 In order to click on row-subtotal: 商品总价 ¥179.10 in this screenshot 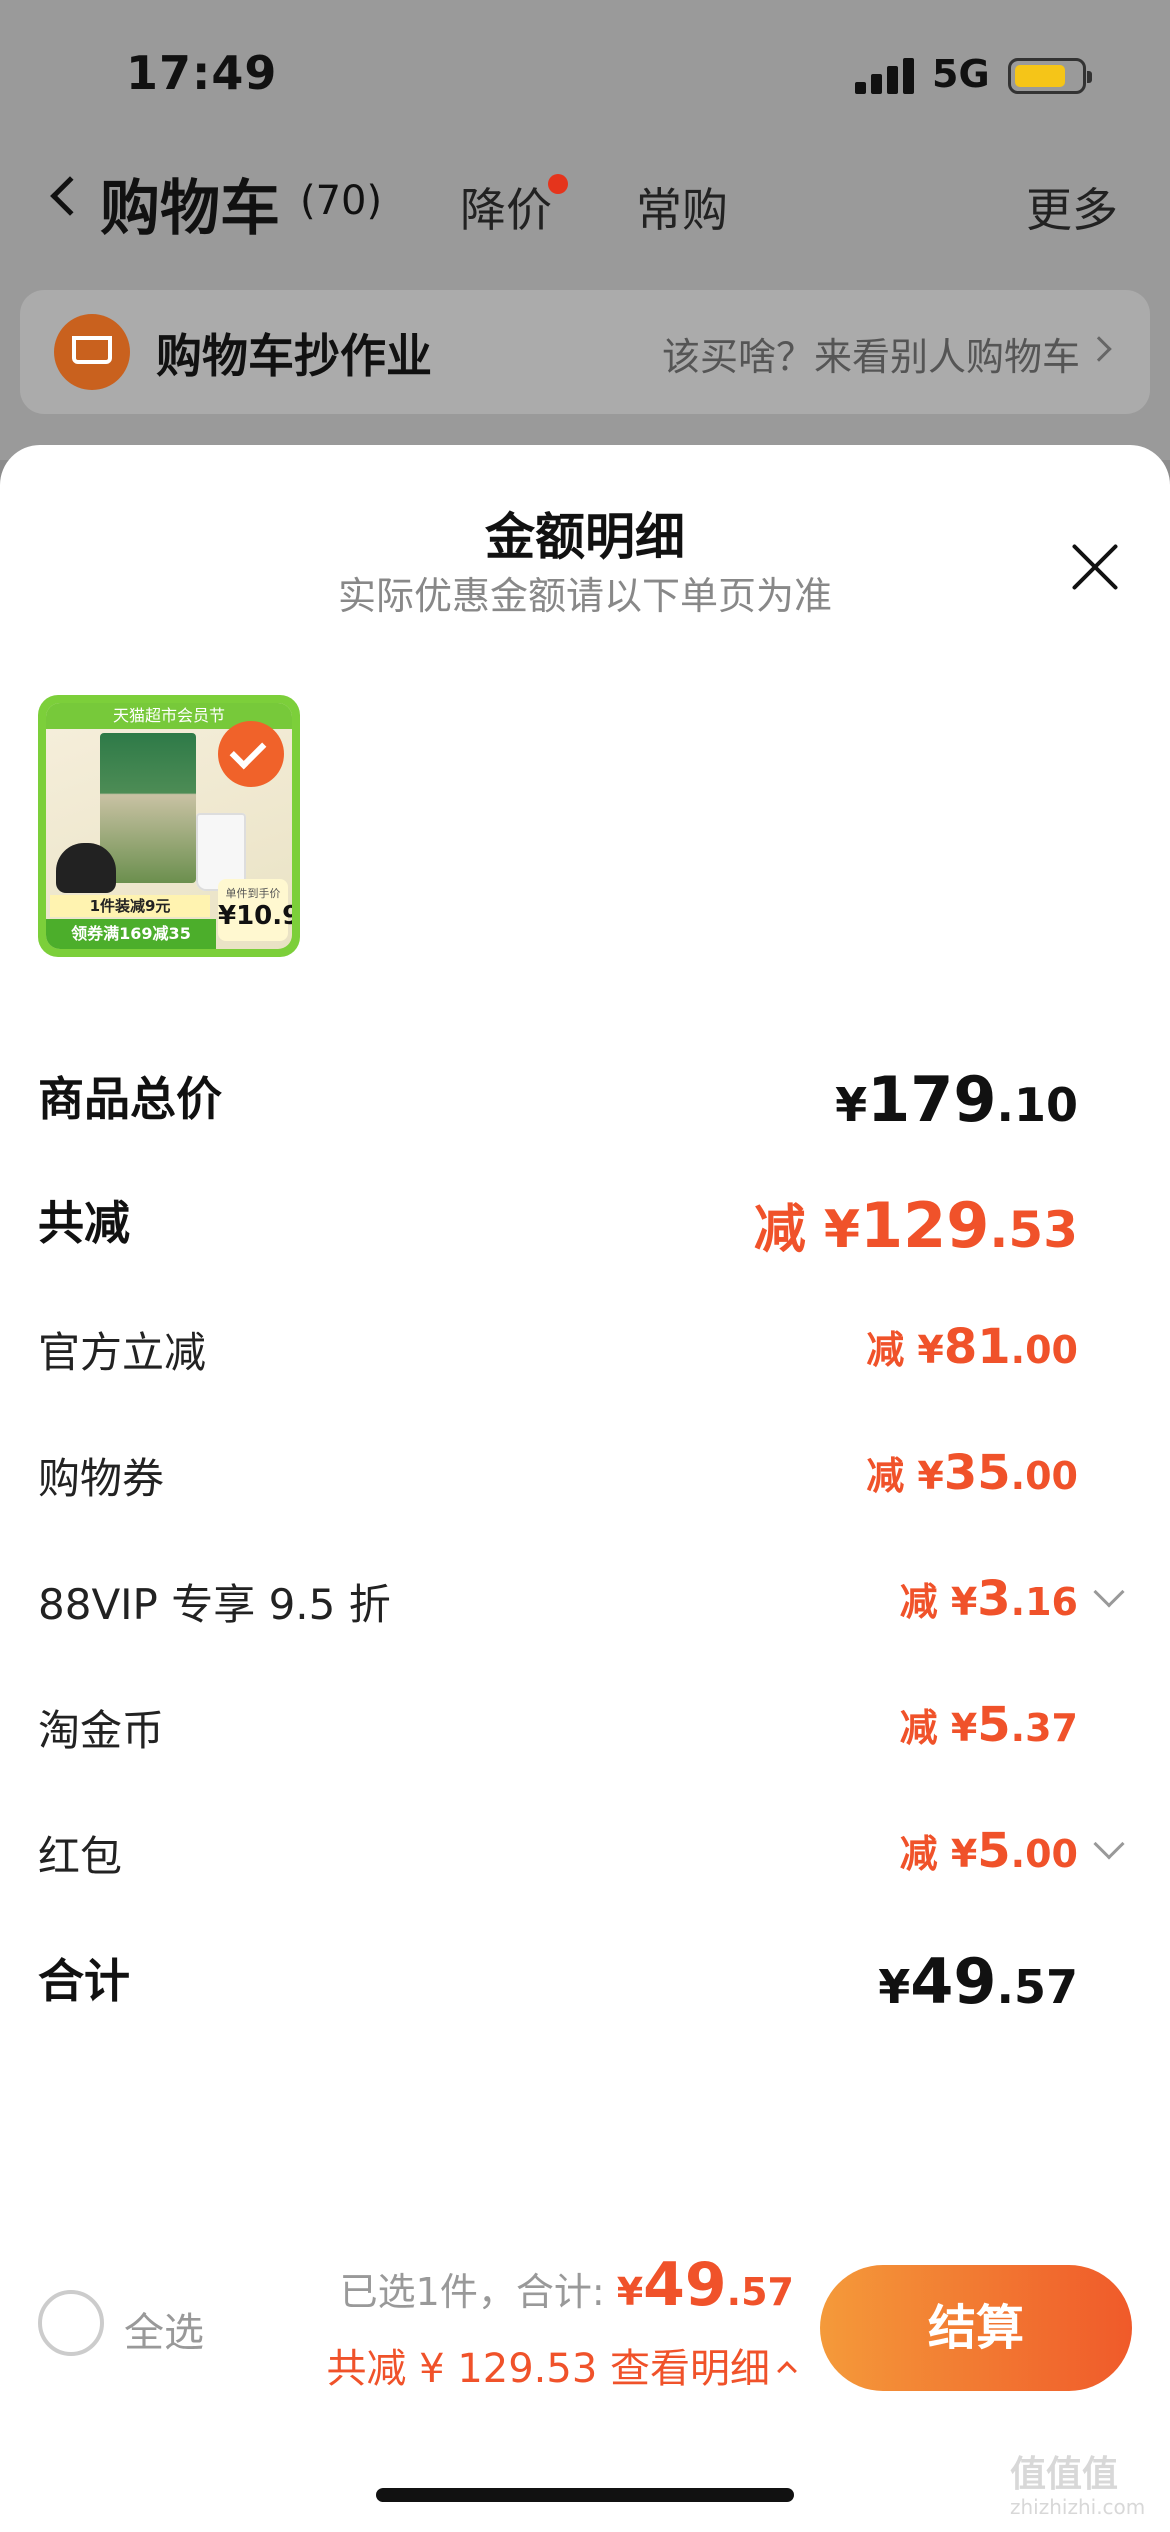, I will do `click(583, 1103)`.